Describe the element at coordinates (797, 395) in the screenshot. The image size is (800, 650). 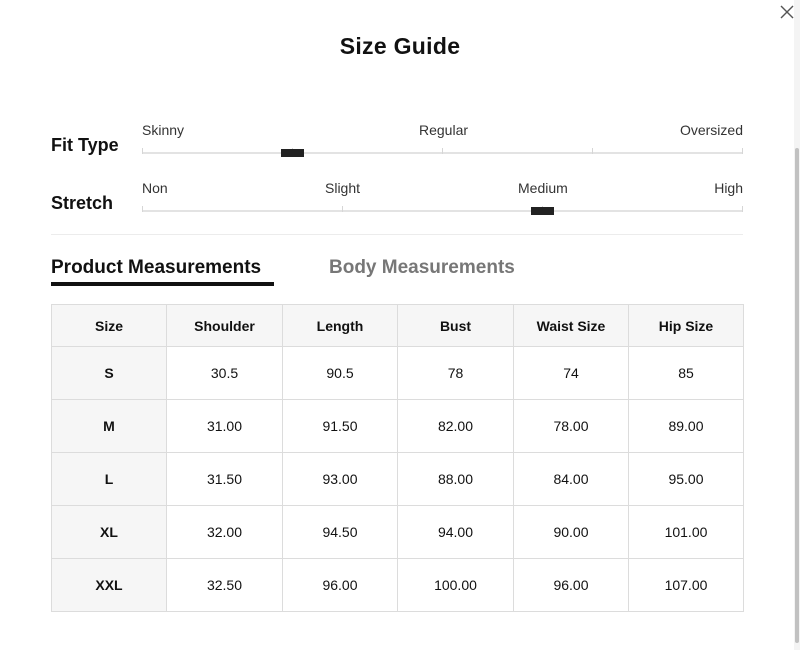
I see `scrollbar-thumb` at that location.